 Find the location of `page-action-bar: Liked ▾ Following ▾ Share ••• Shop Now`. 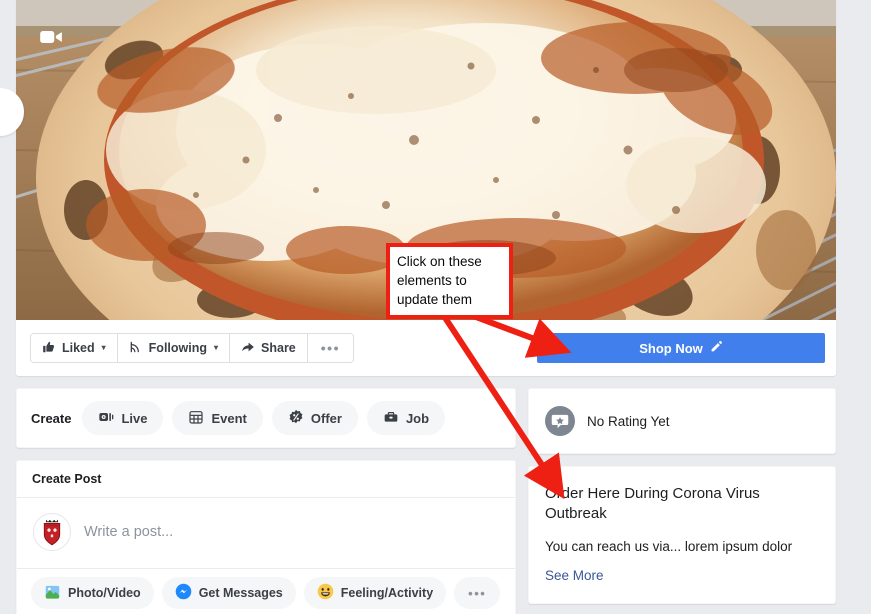

page-action-bar: Liked ▾ Following ▾ Share ••• Shop Now is located at coordinates (426, 348).